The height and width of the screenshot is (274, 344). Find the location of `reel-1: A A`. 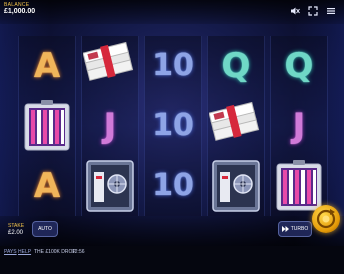

reel-1: A A is located at coordinates (47, 126).